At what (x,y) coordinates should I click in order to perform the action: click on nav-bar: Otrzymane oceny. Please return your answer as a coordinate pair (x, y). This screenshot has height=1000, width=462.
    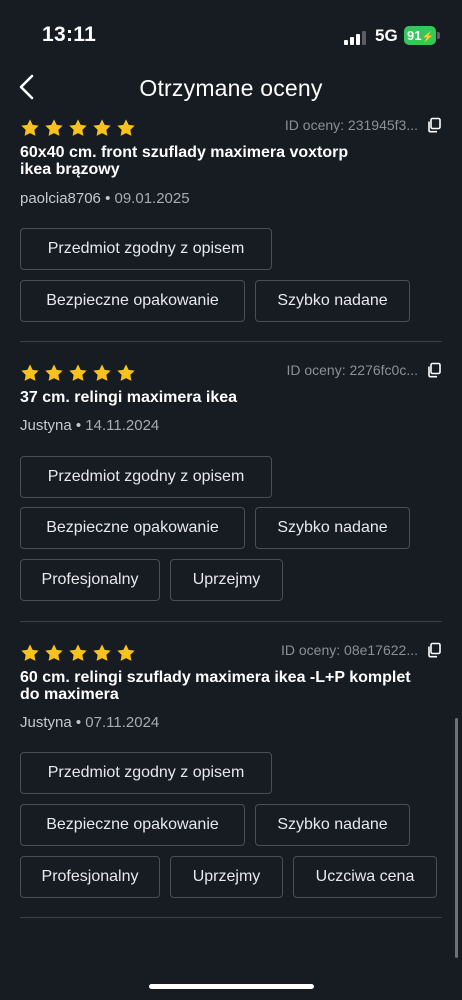
    Looking at the image, I should click on (231, 88).